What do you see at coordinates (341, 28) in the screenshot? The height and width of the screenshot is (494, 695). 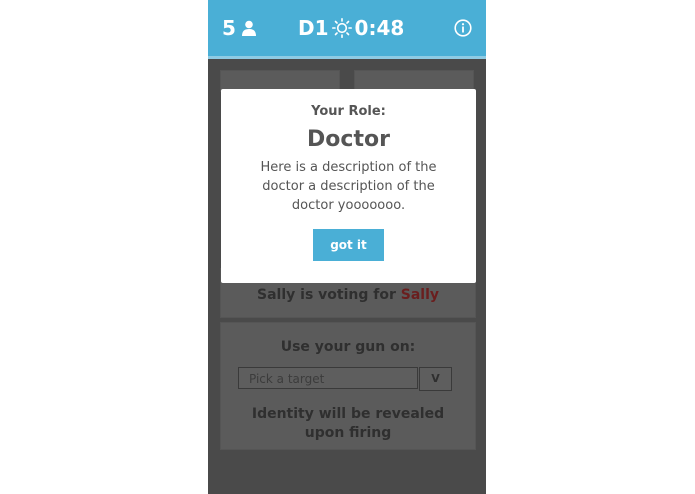 I see `sun-icon` at bounding box center [341, 28].